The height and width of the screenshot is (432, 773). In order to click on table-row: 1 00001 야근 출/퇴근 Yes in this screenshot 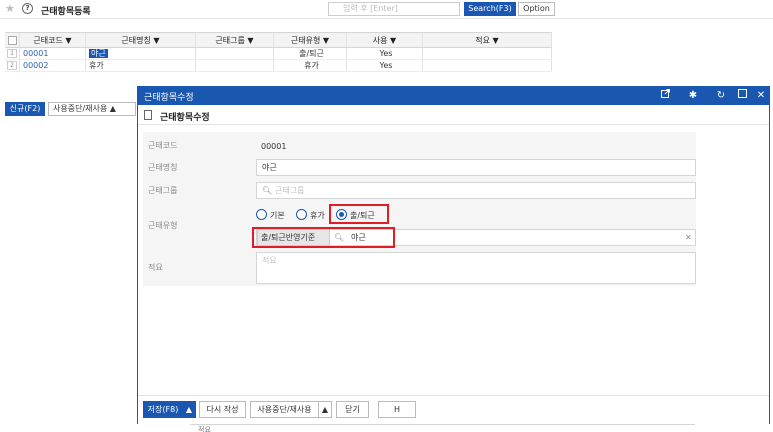, I will do `click(278, 54)`.